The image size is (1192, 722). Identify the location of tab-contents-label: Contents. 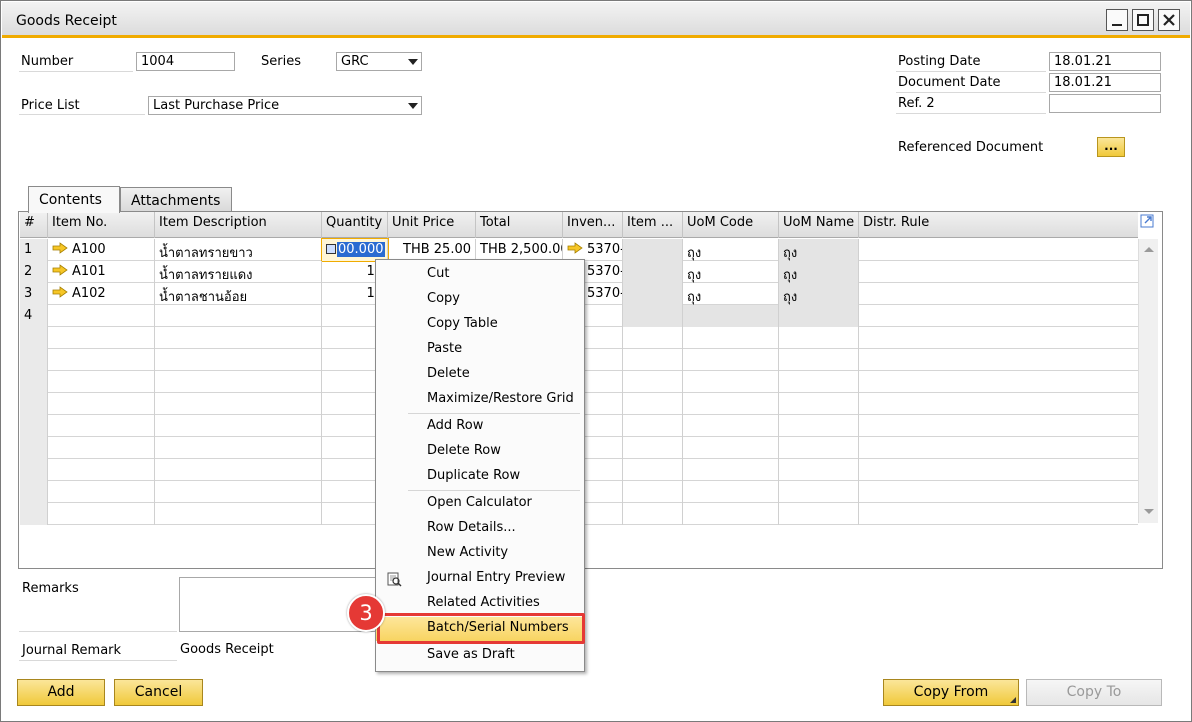
(70, 200).